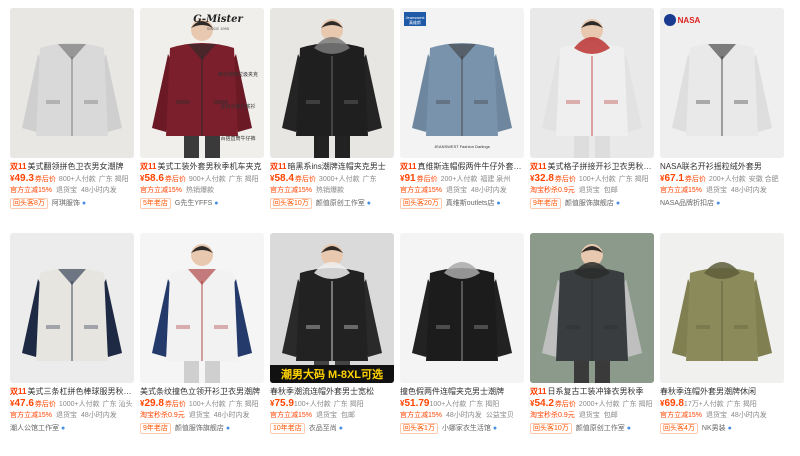 The image size is (800, 456). I want to click on product-title-text: NASA联名开衫摇粒绒外套男, so click(711, 166).